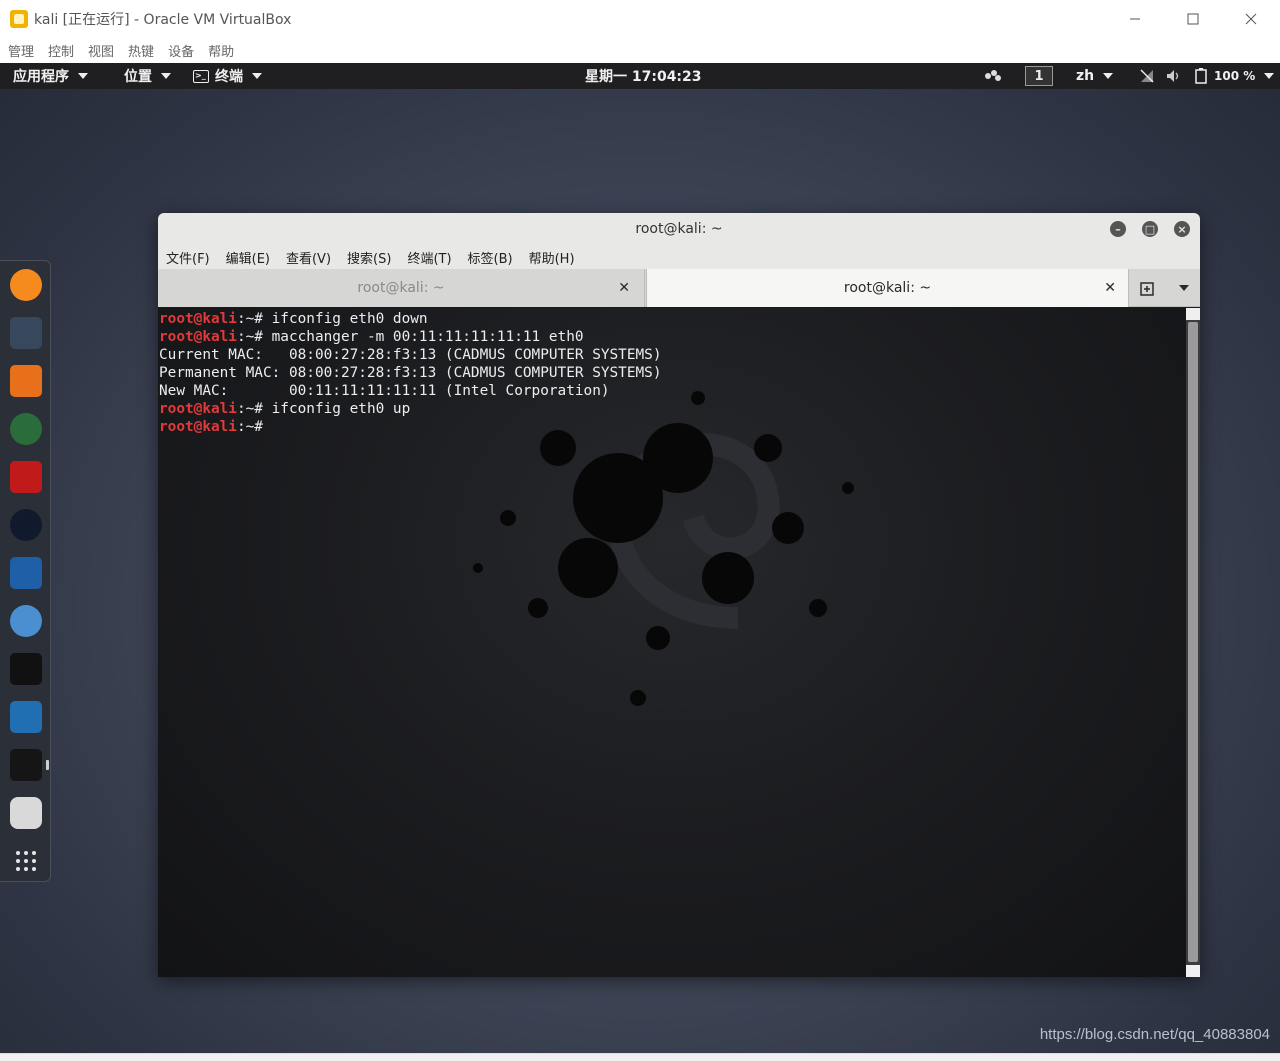 Image resolution: width=1280 pixels, height=1061 pixels. I want to click on new-tab-icon, so click(1147, 289).